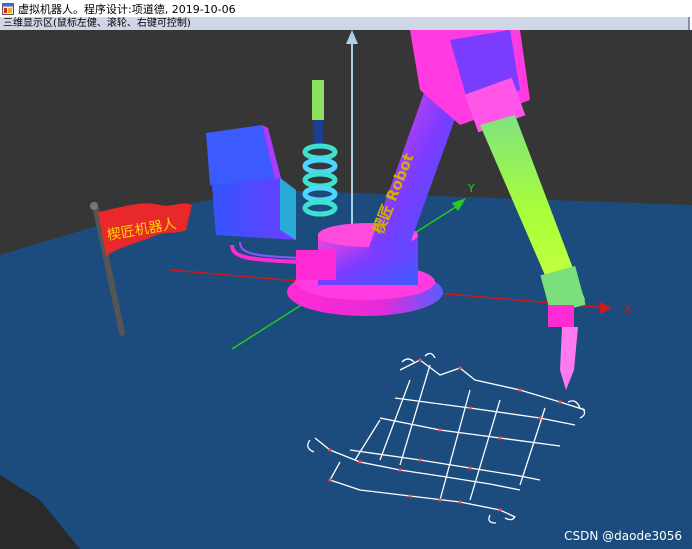  Describe the element at coordinates (628, 309) in the screenshot. I see `axis-x-label: X` at that location.